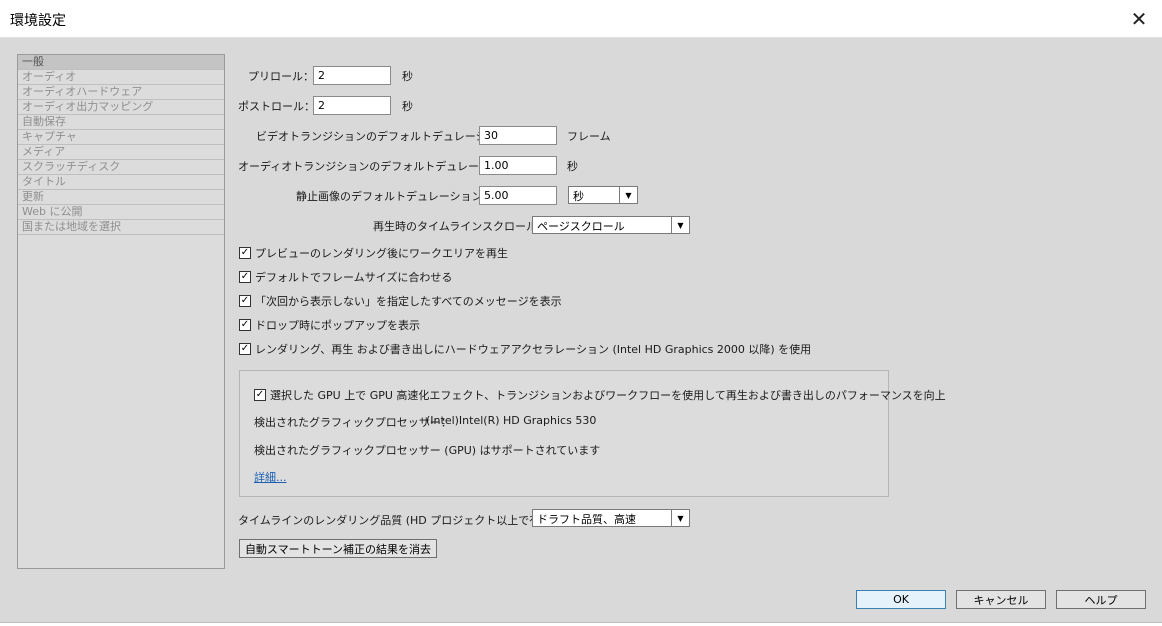  What do you see at coordinates (1001, 599) in the screenshot?
I see `cancel-button: キャンセル` at bounding box center [1001, 599].